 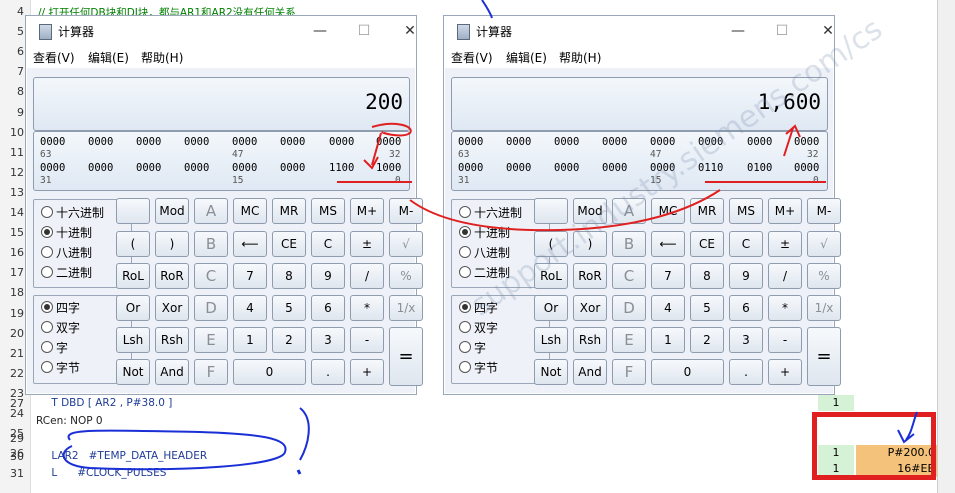 What do you see at coordinates (108, 57) in the screenshot?
I see `menu-edit: 编辑(E)` at bounding box center [108, 57].